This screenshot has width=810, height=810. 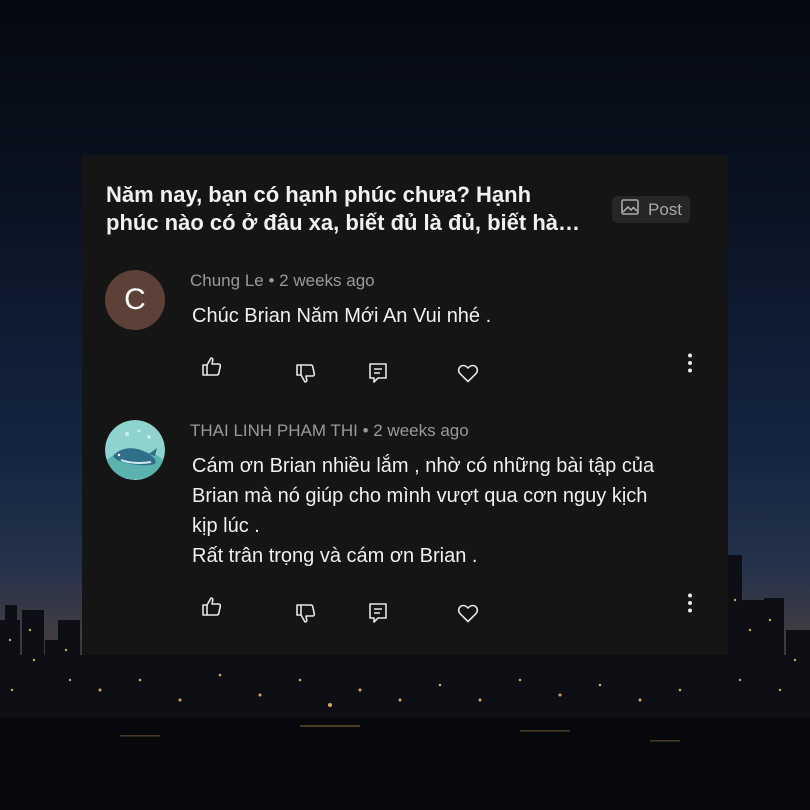 I want to click on avatar: C, so click(x=135, y=300).